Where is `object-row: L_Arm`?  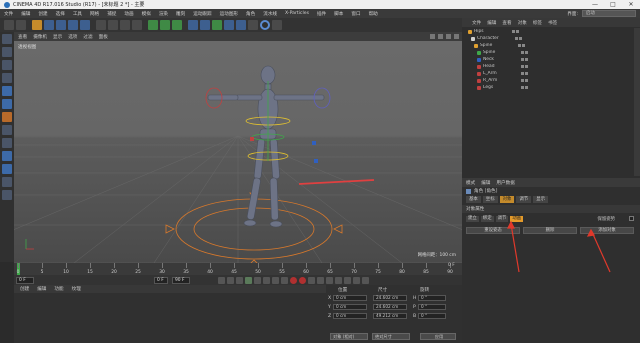 object-row: L_Arm is located at coordinates (551, 73).